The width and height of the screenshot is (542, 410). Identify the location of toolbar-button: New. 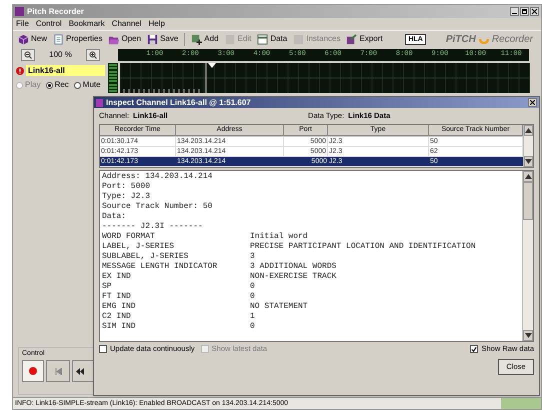
(32, 39).